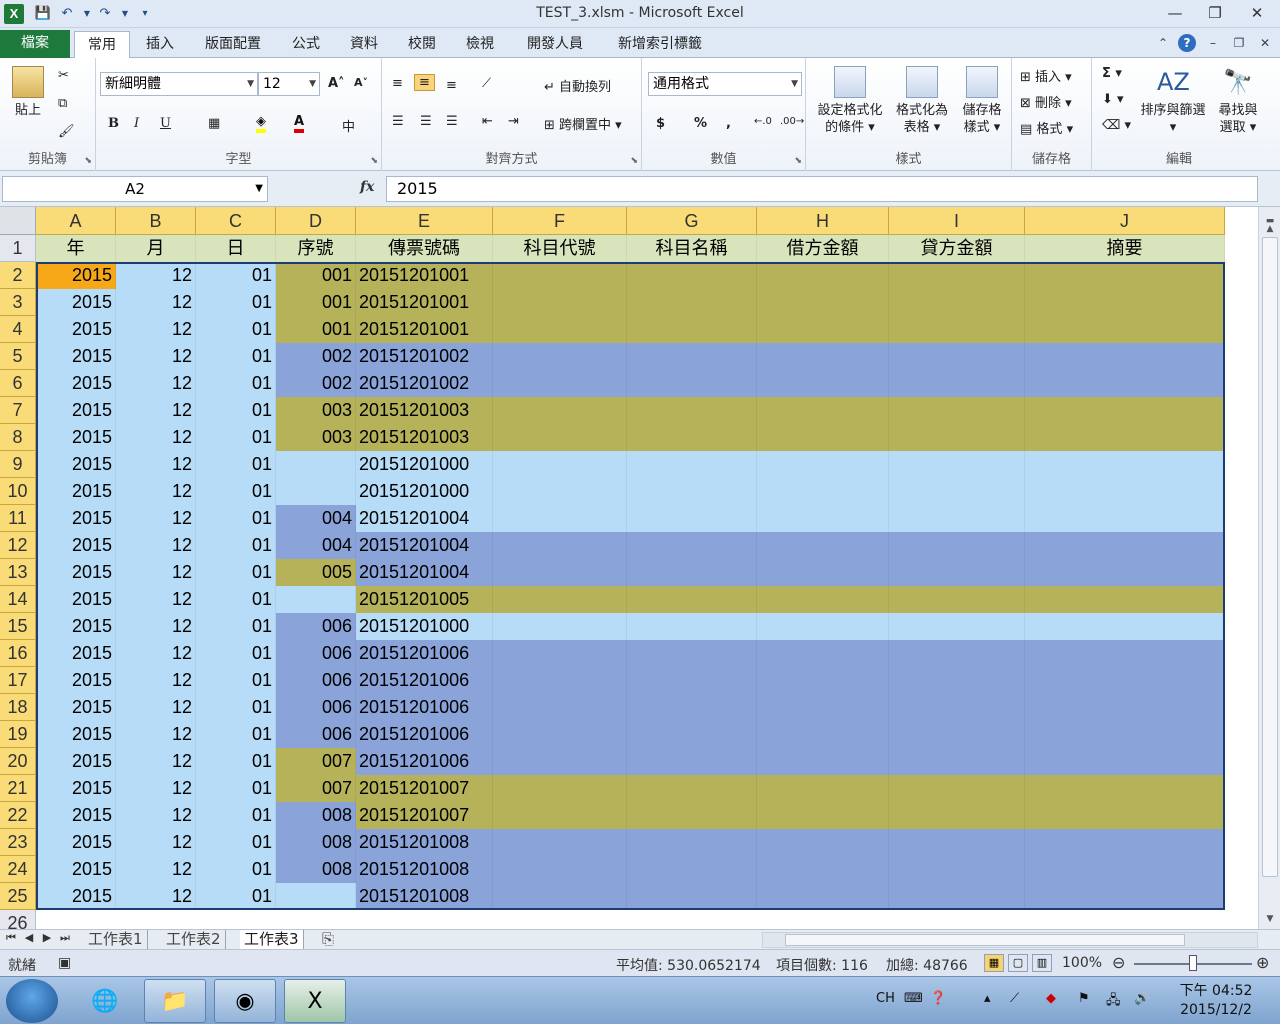  I want to click on sort-filter-button: AZ 排序與篩選 ▾, so click(1173, 101).